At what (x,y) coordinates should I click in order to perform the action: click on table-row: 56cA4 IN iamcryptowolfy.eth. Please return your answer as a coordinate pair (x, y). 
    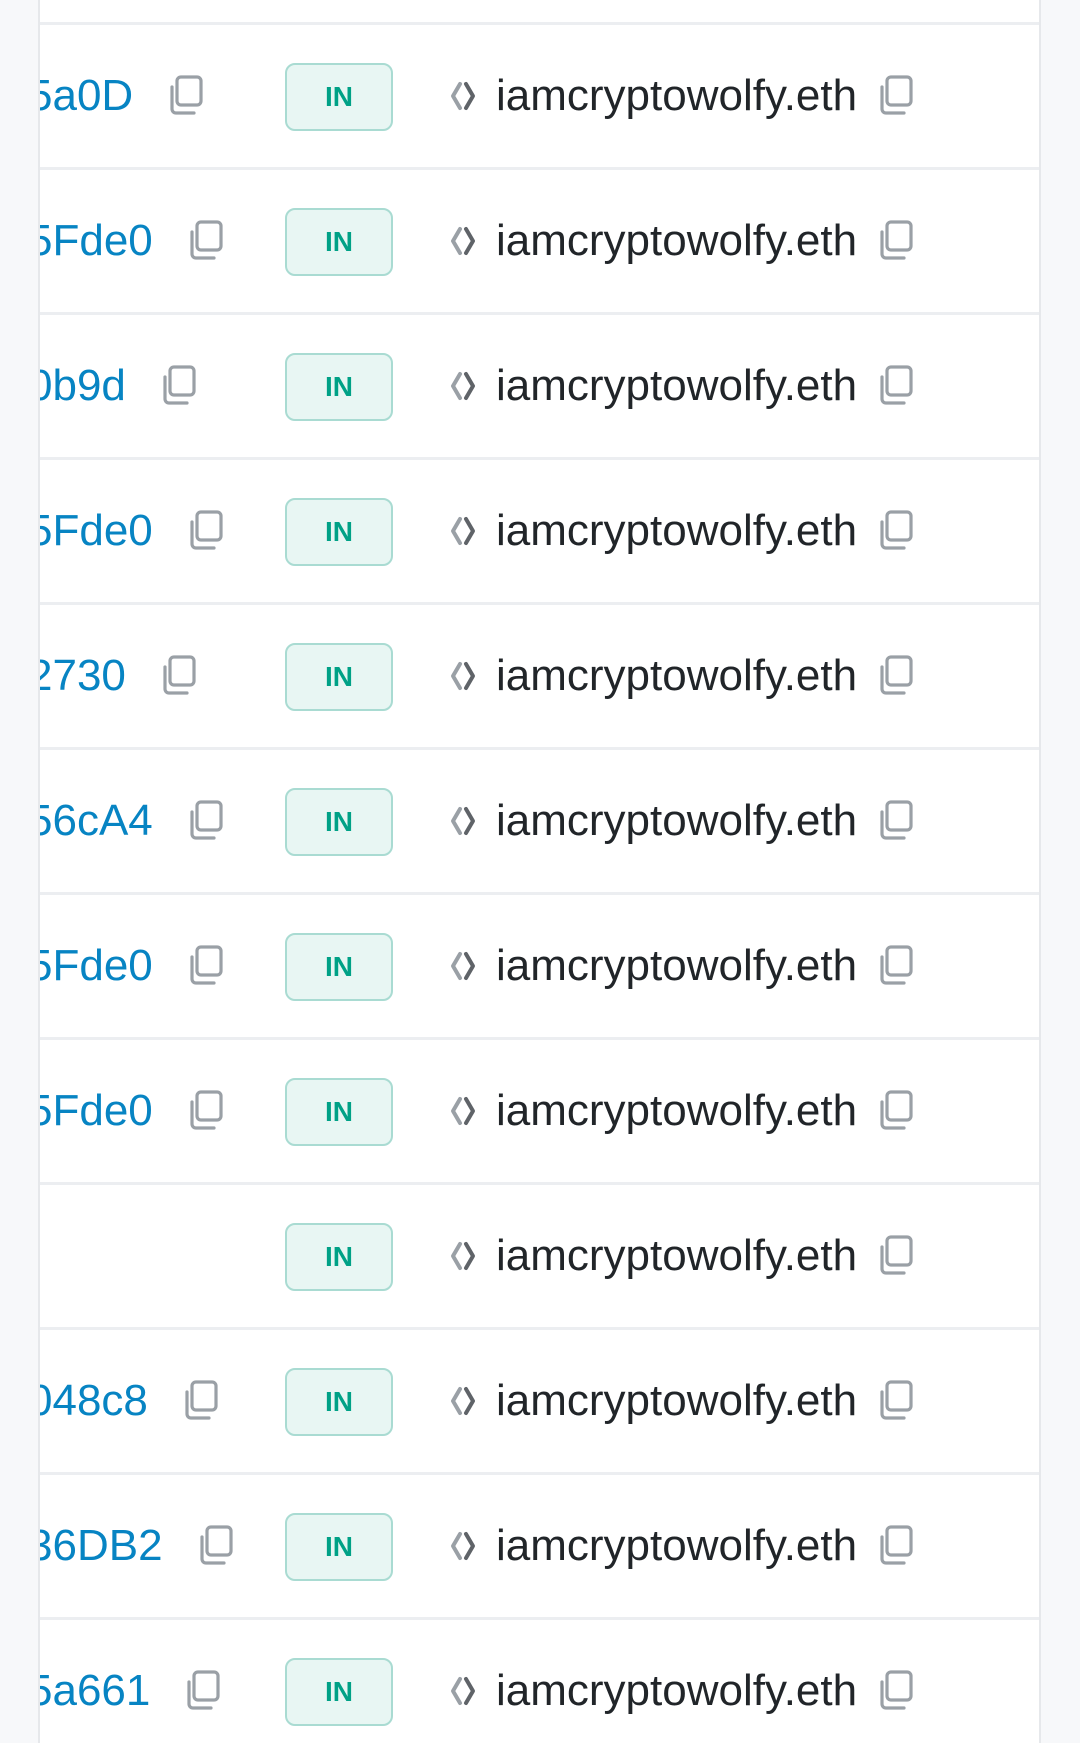
    Looking at the image, I should click on (539, 822).